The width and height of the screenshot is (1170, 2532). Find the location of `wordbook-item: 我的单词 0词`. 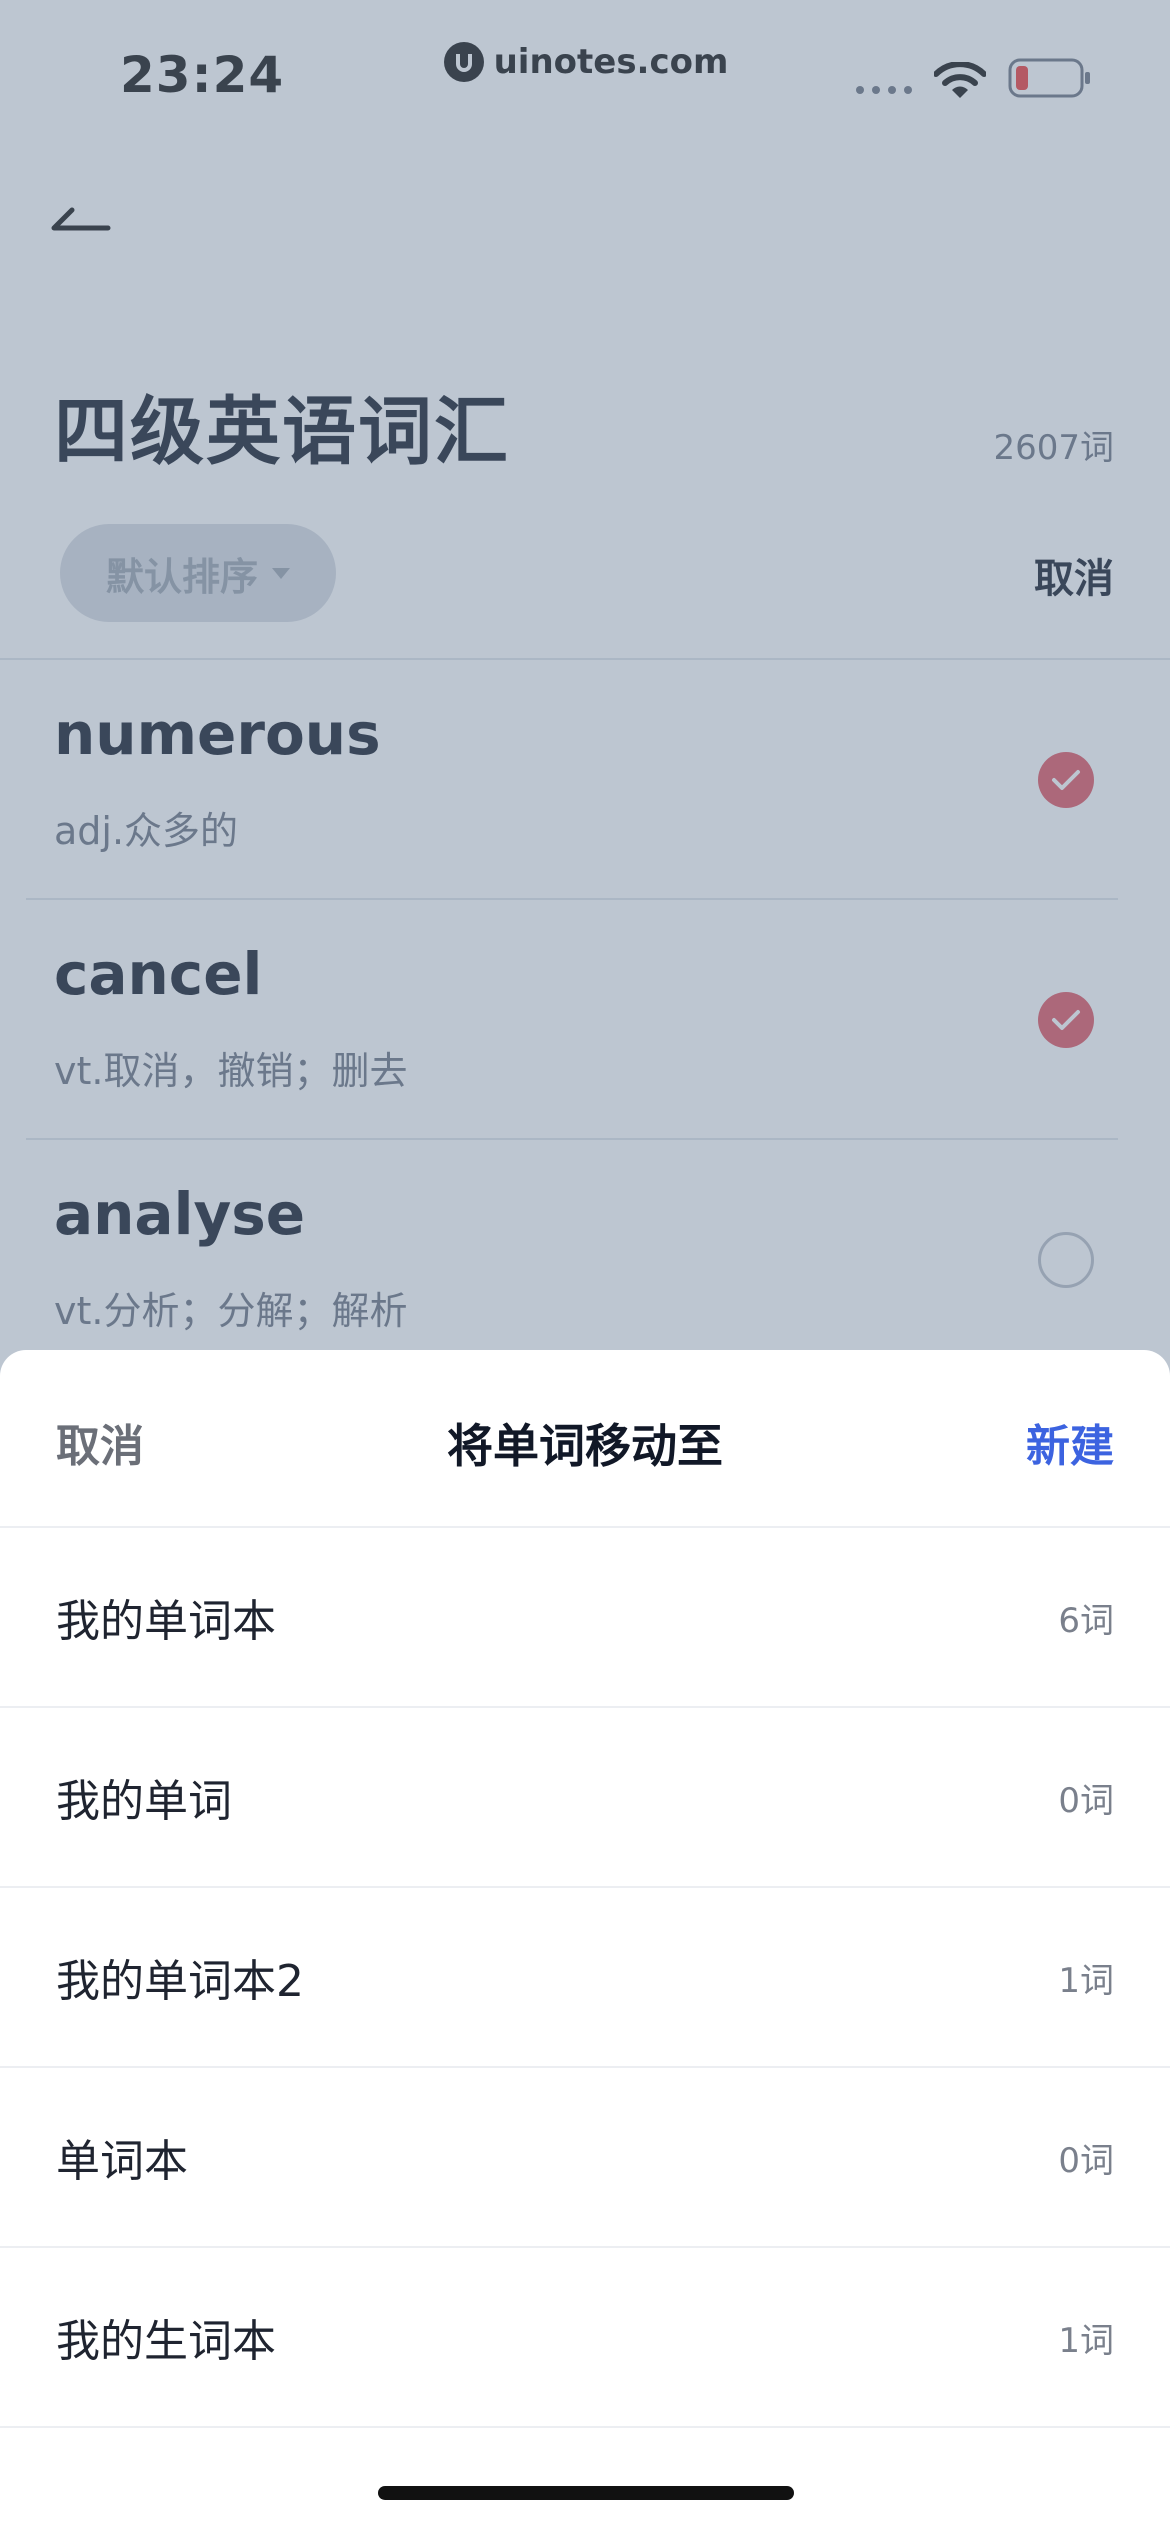

wordbook-item: 我的单词 0词 is located at coordinates (585, 1798).